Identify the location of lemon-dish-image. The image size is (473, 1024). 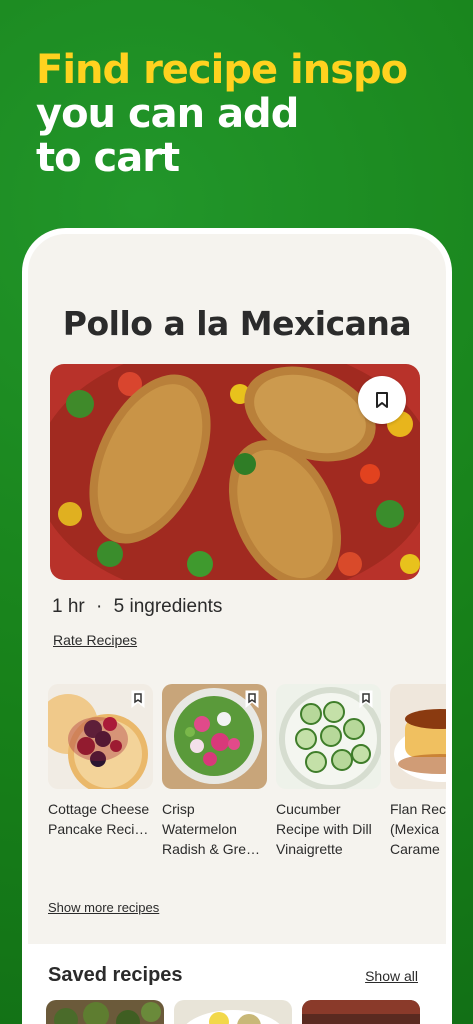
(233, 1012).